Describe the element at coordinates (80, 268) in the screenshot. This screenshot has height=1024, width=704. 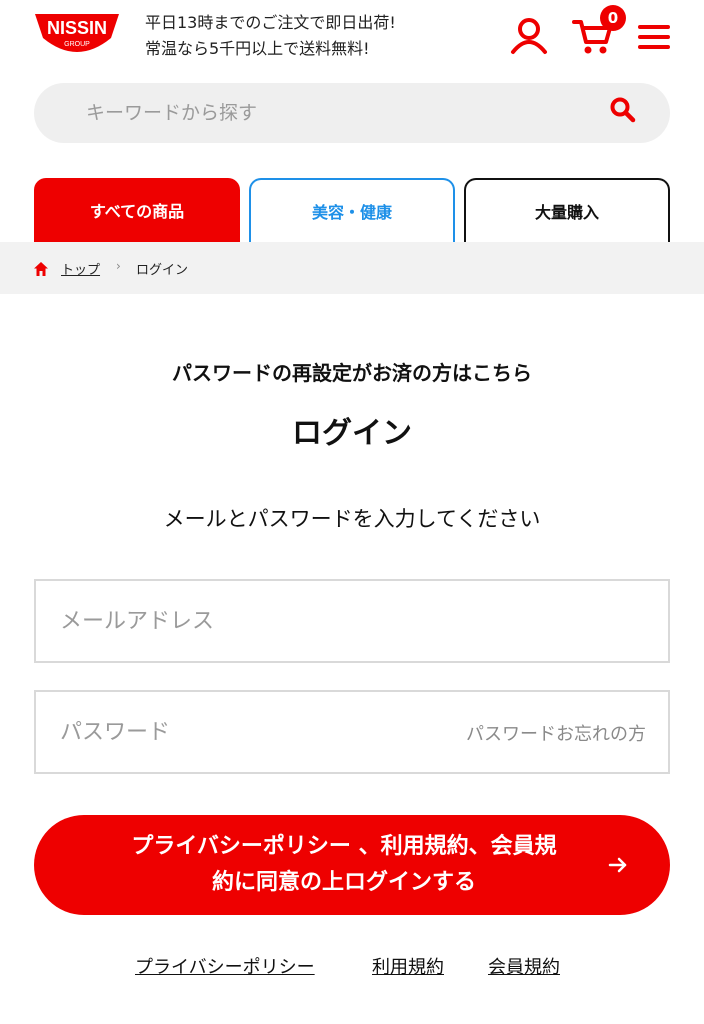
I see `breadcrumb-top-link: トップ` at that location.